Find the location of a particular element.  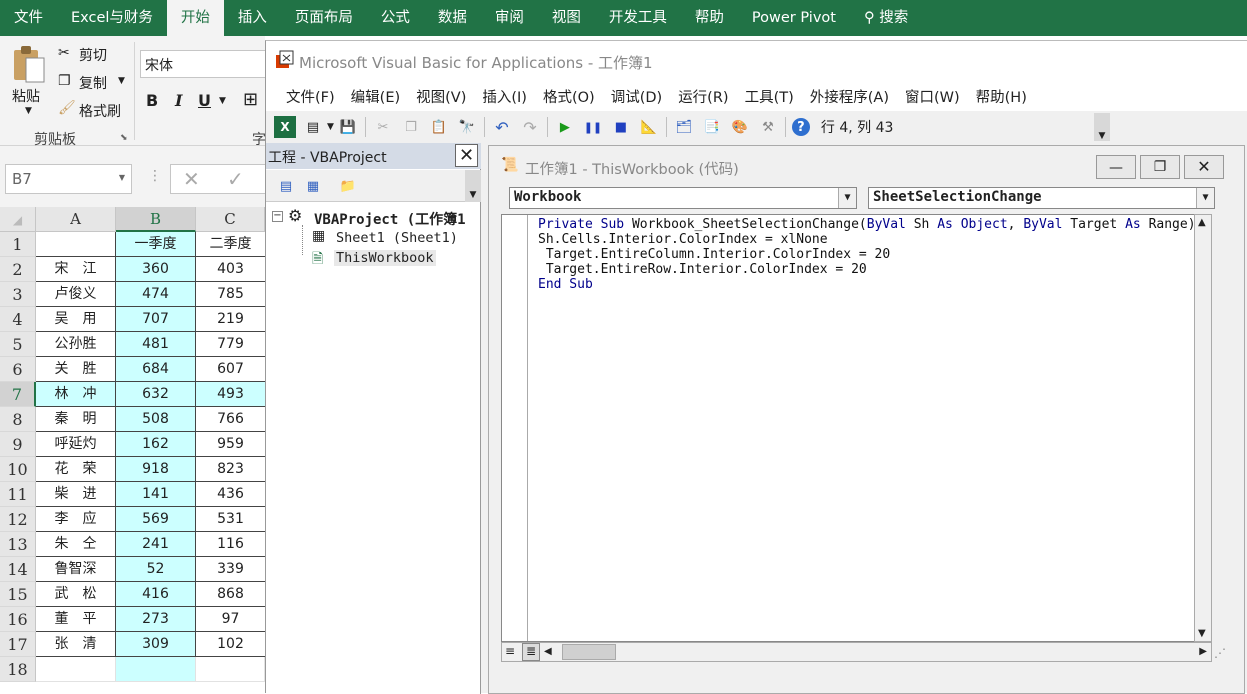

cell-A7: 林 冲 is located at coordinates (76, 394).